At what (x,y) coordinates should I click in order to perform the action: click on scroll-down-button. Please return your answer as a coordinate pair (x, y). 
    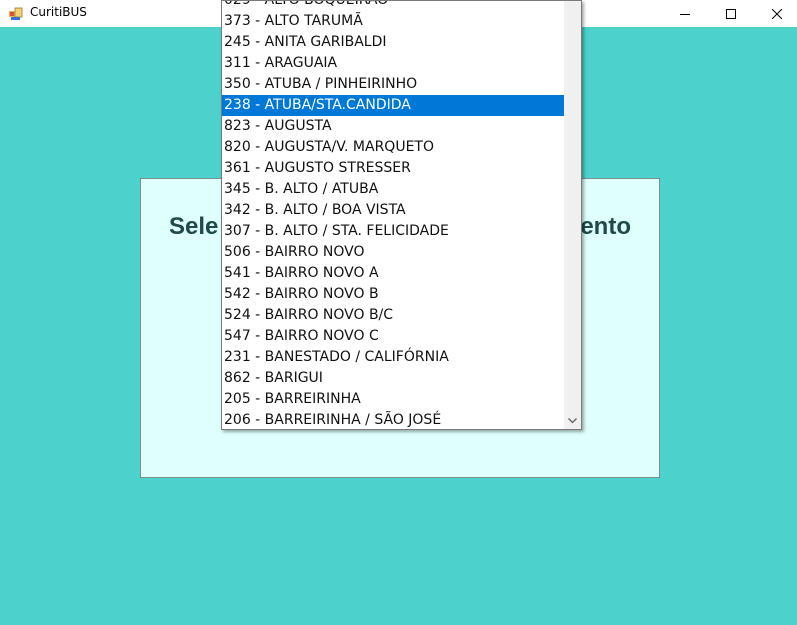
    Looking at the image, I should click on (572, 420).